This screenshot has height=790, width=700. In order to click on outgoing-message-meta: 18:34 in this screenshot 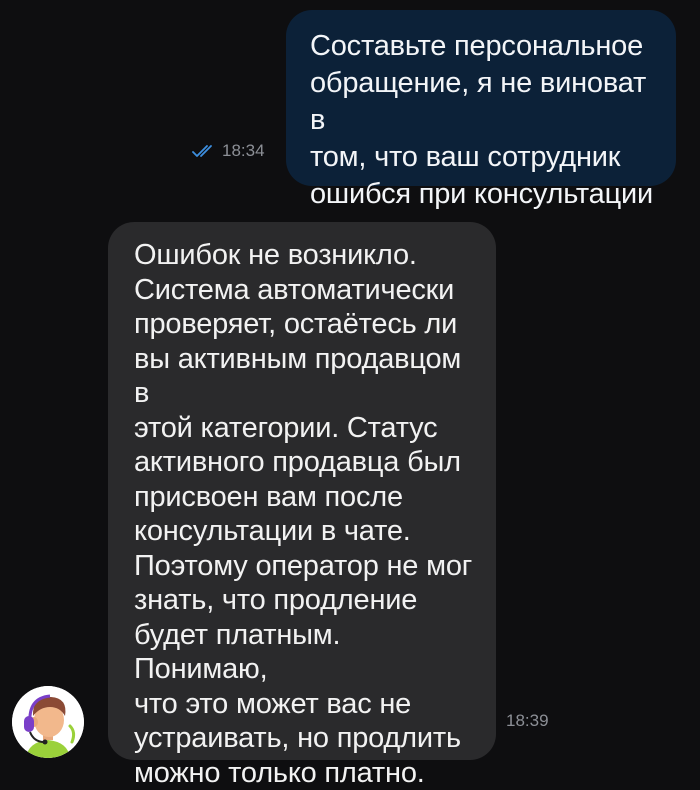, I will do `click(228, 151)`.